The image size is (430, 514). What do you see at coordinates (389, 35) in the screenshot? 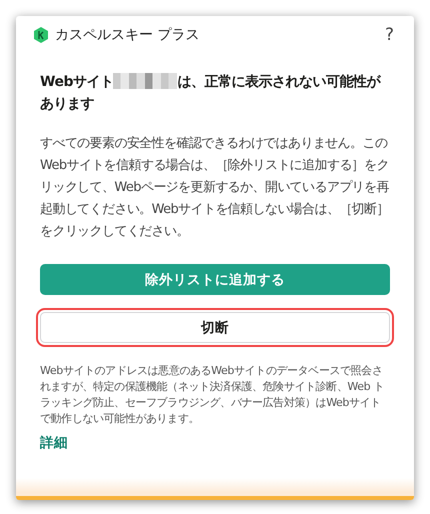
I see `help-button: ?` at bounding box center [389, 35].